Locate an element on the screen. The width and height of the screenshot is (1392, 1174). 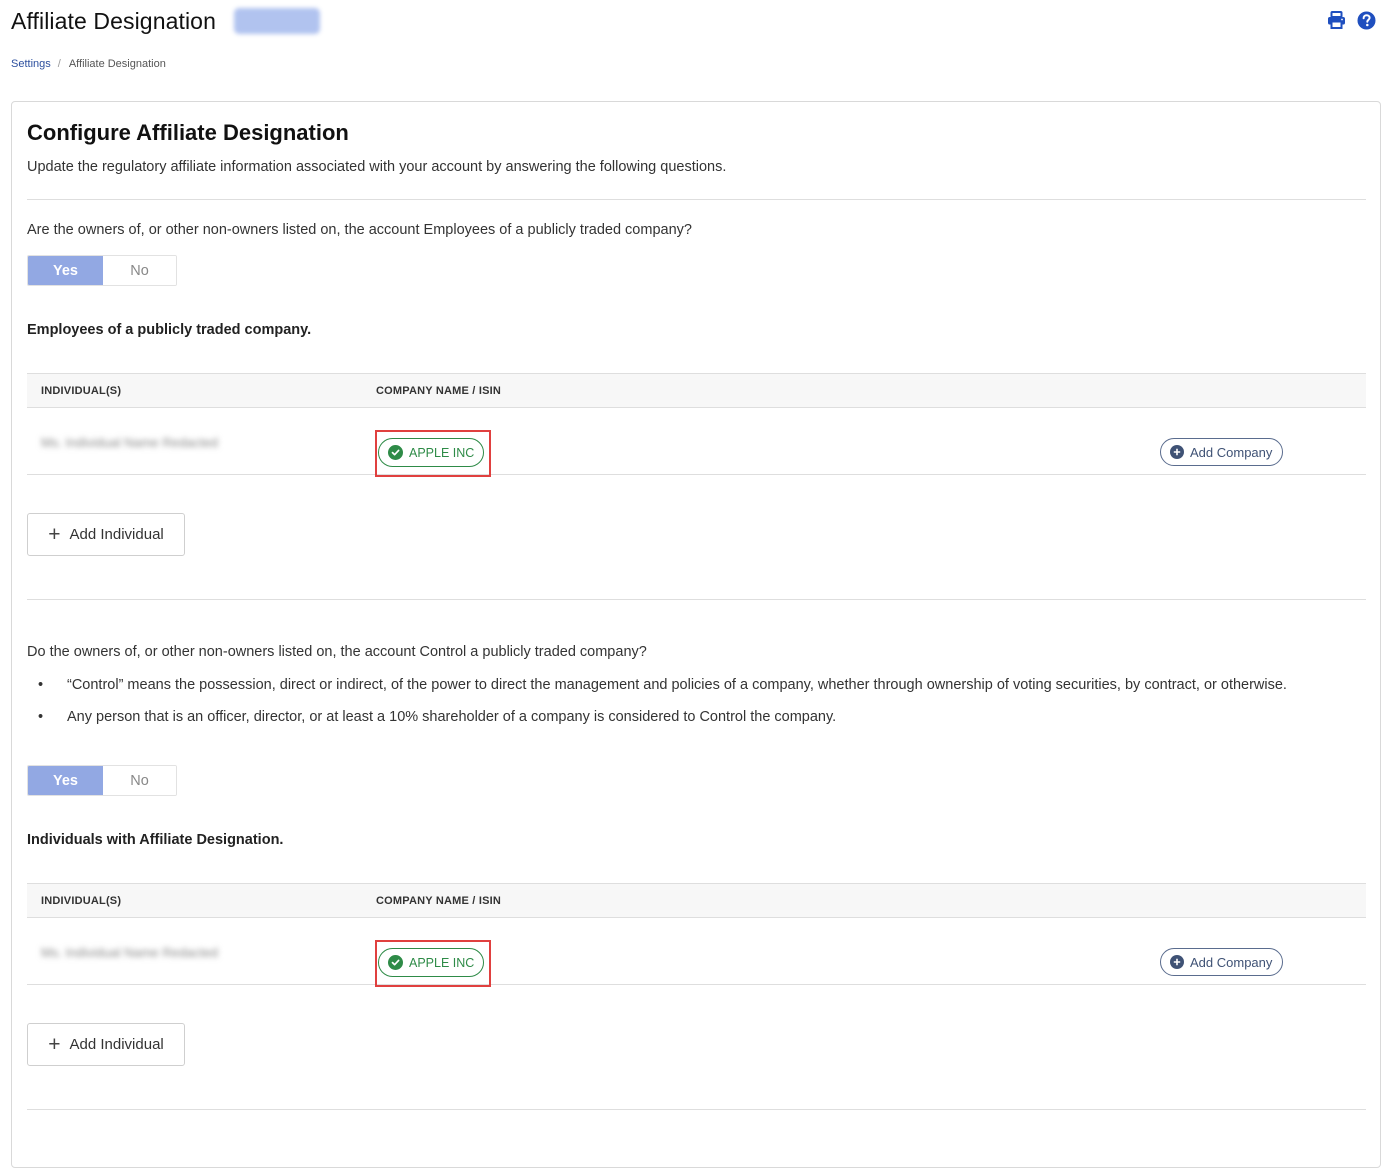
print-icon is located at coordinates (1336, 20).